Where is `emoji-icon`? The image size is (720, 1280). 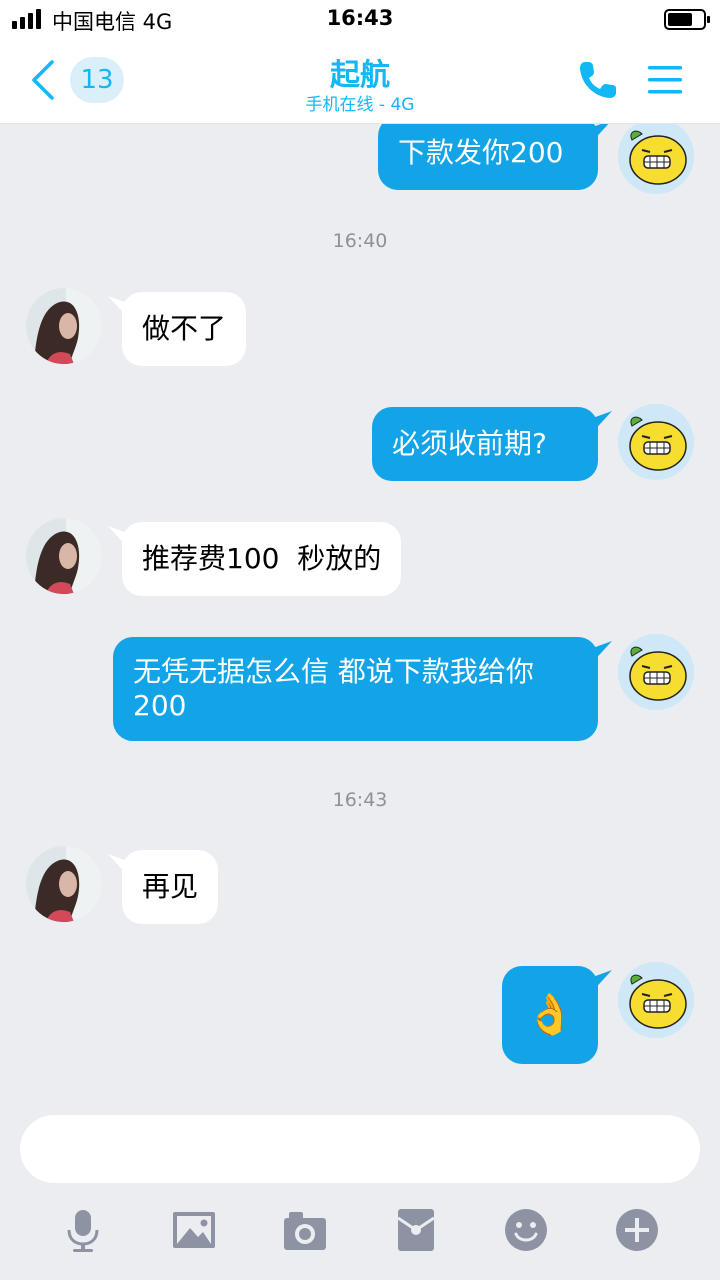
emoji-icon is located at coordinates (526, 1230).